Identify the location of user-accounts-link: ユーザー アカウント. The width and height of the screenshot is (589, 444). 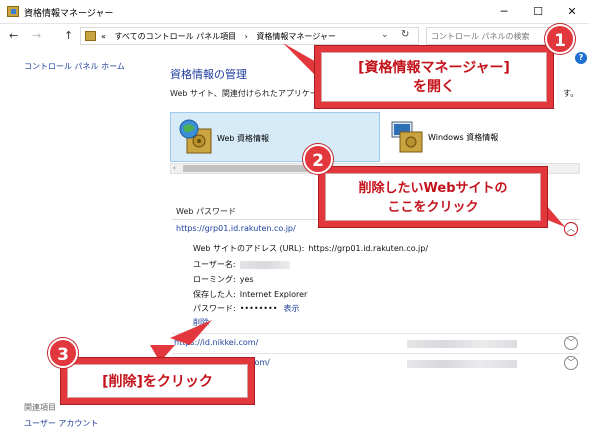
(61, 423).